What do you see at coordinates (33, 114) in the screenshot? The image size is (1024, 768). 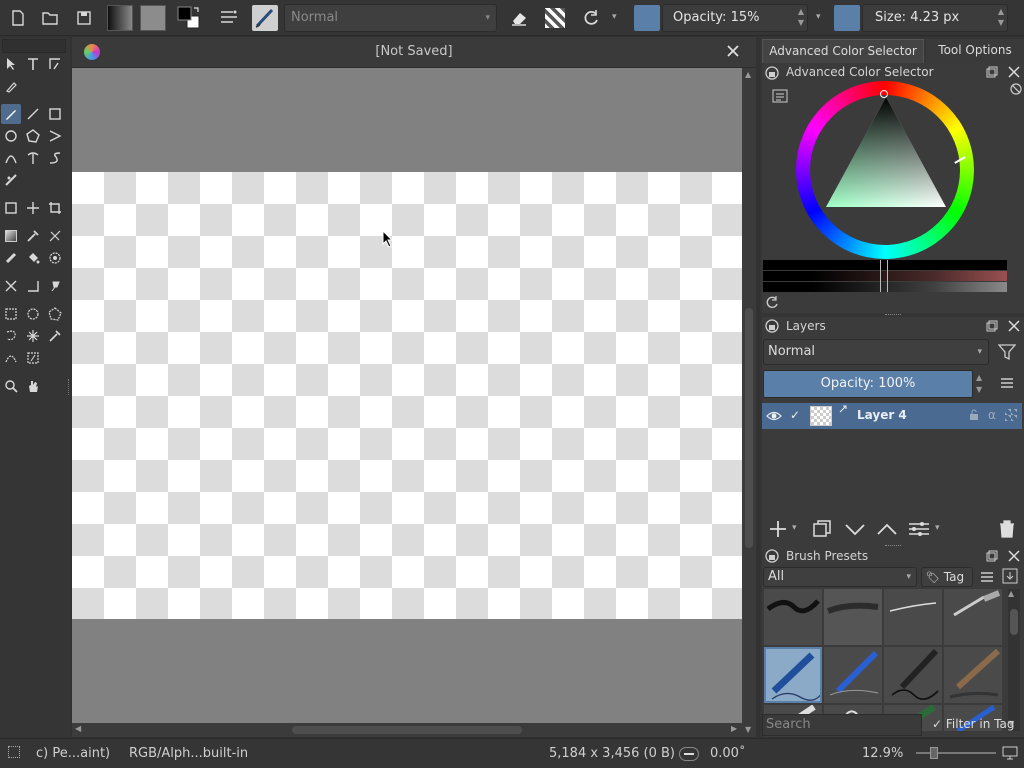 I see `line-tool-icon` at bounding box center [33, 114].